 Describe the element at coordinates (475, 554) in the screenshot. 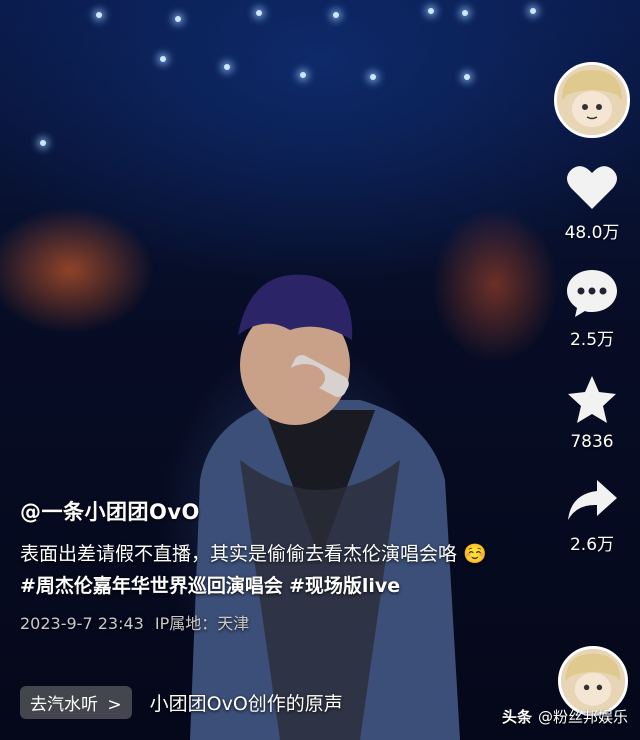

I see `relieved-emoji-icon: ☺️` at that location.